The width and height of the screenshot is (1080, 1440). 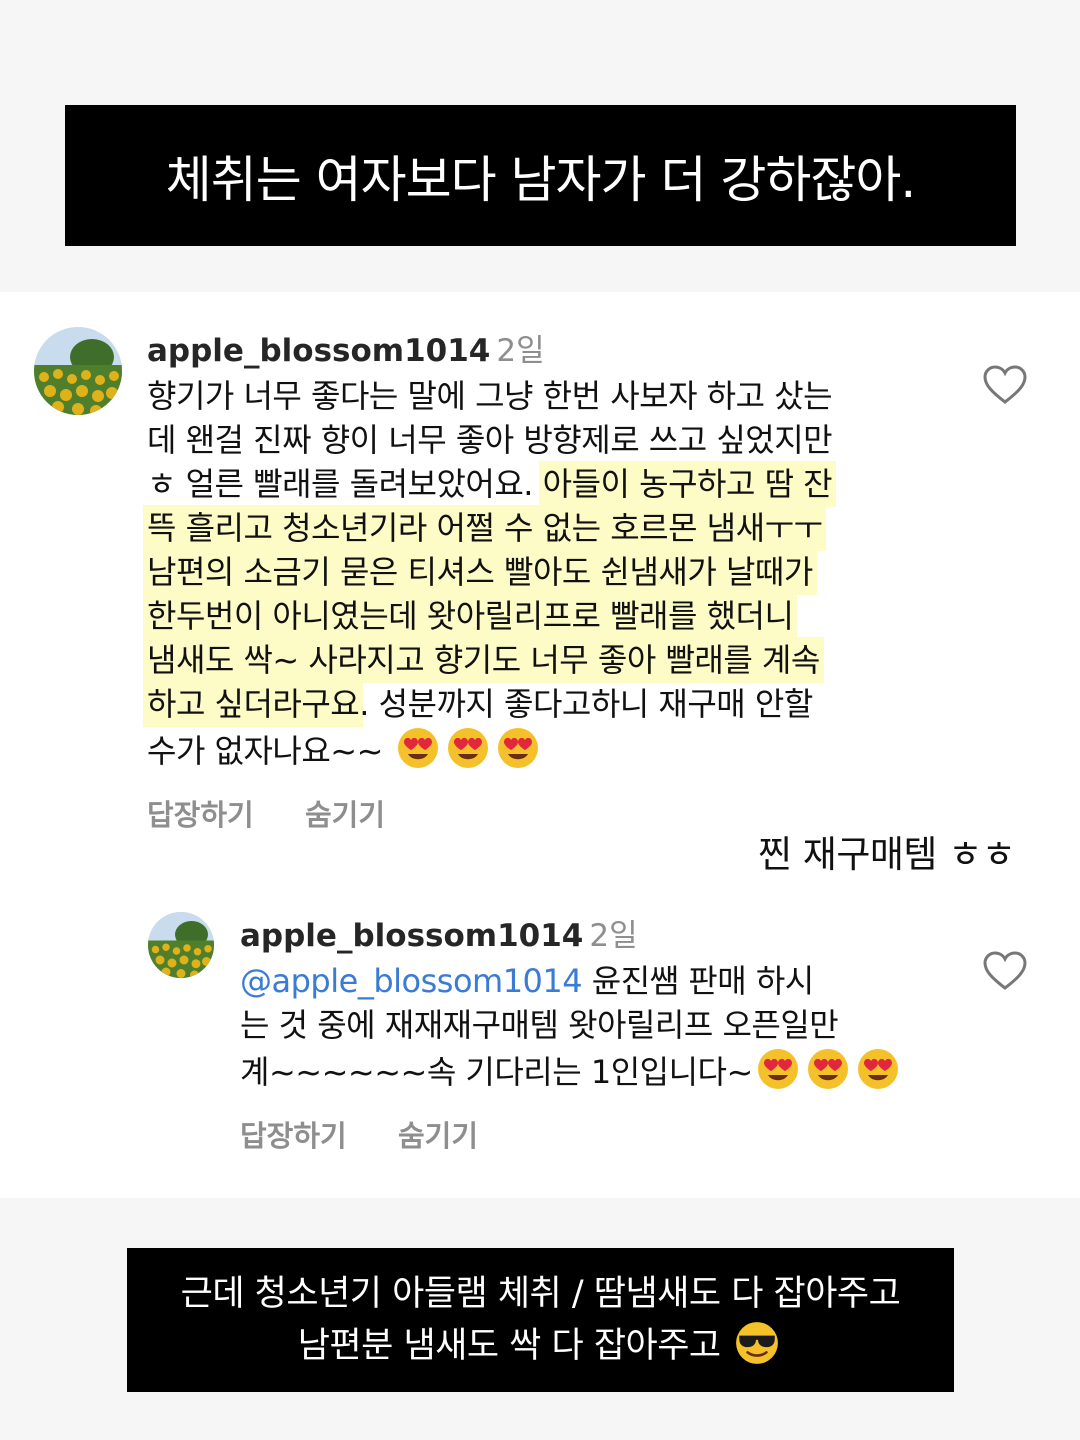 What do you see at coordinates (480, 572) in the screenshot?
I see `highlighted-text: 남편의 소금기 묻은 티셔스 빨아도 쉰냄새가 날때가` at bounding box center [480, 572].